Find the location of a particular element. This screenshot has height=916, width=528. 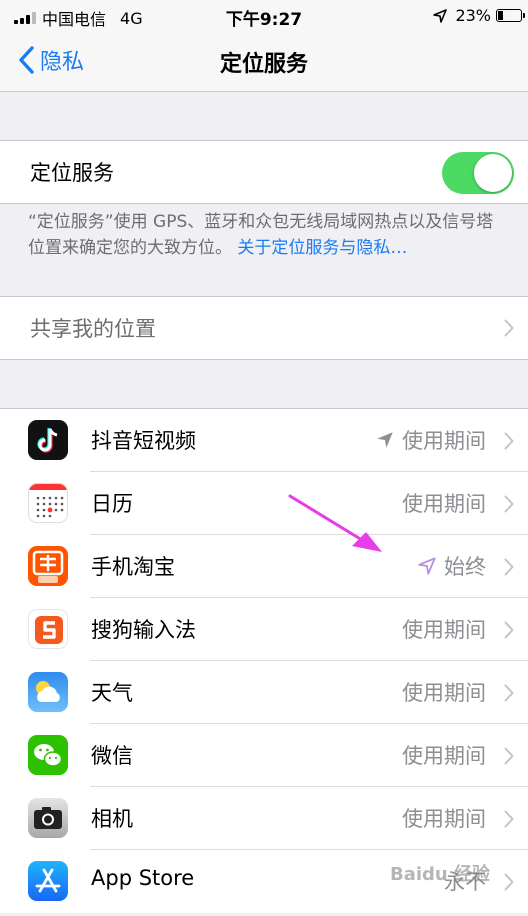

app-permission-status: 始终 is located at coordinates (452, 566).